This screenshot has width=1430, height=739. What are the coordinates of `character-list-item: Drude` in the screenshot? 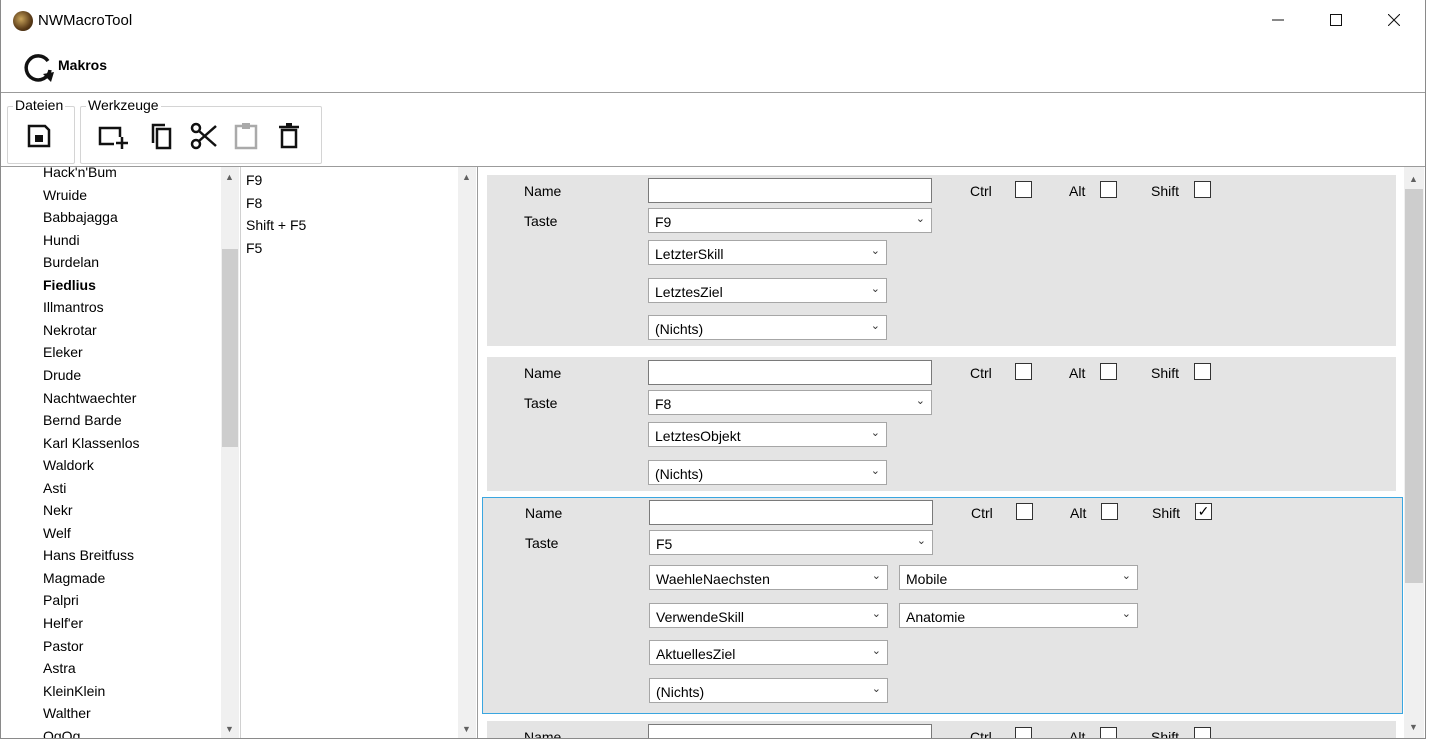 It's located at (62, 375).